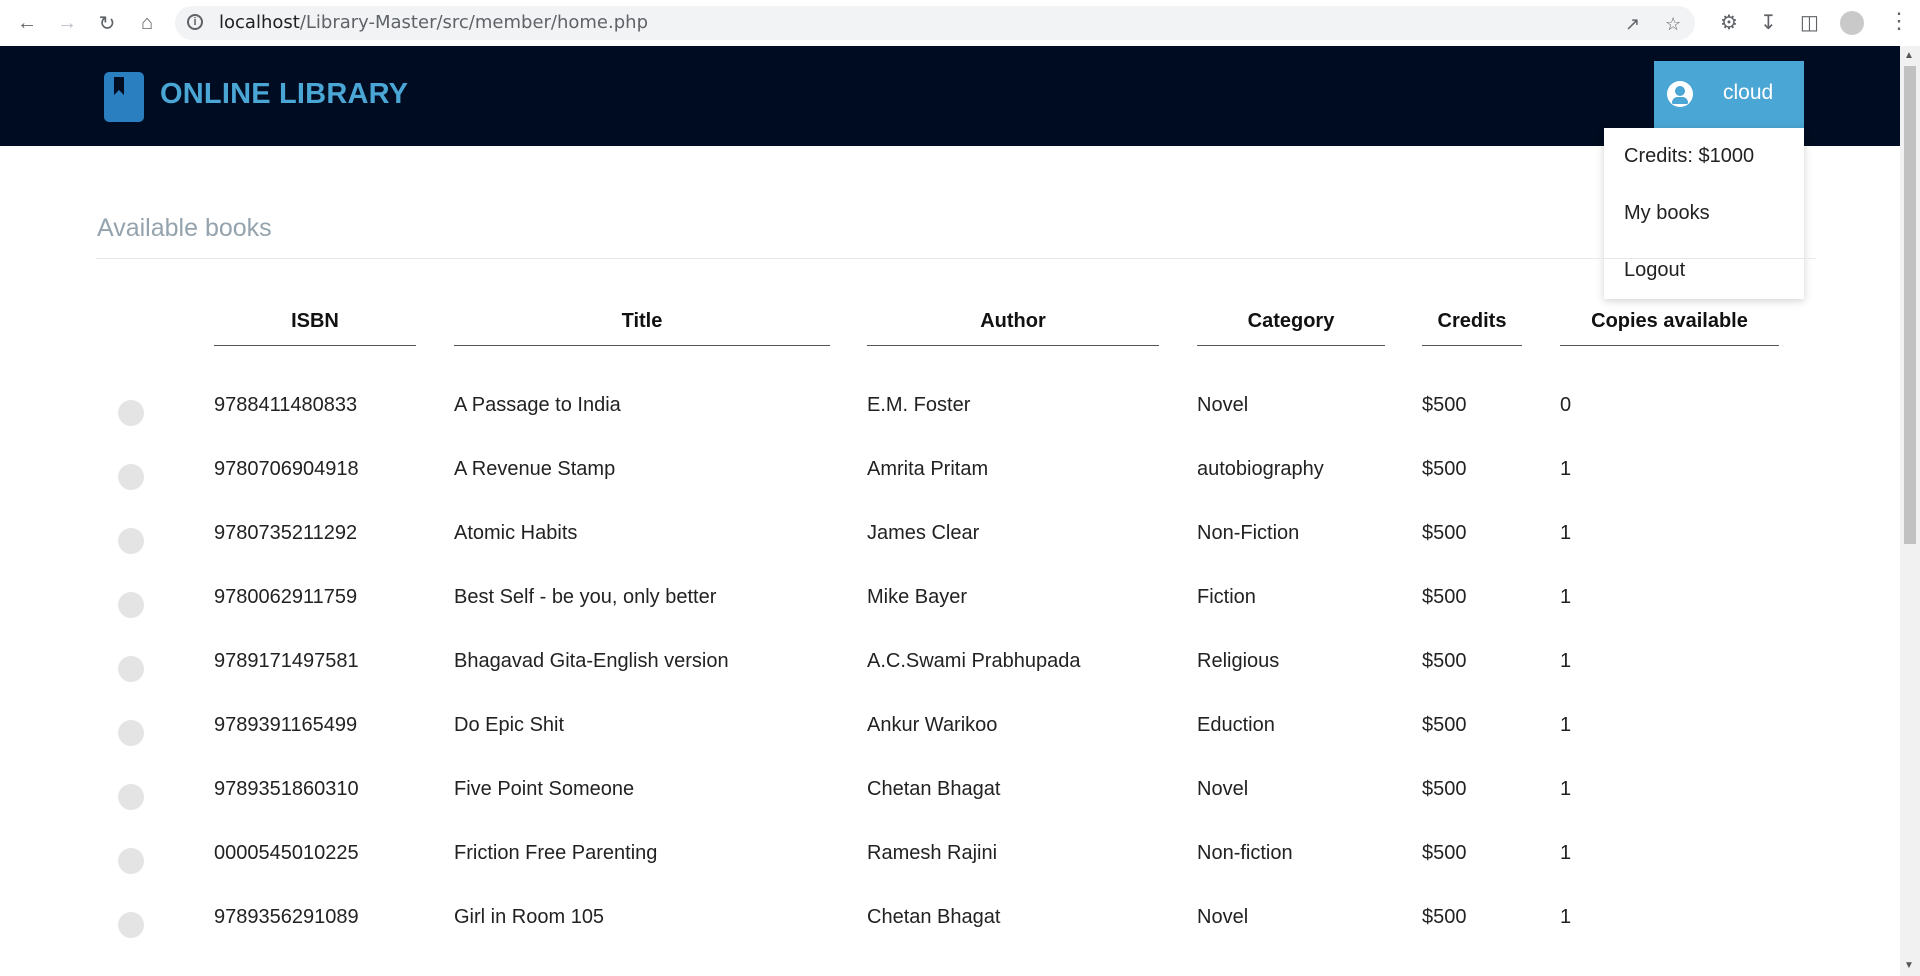  Describe the element at coordinates (1238, 661) in the screenshot. I see `cell-category: Religious` at that location.